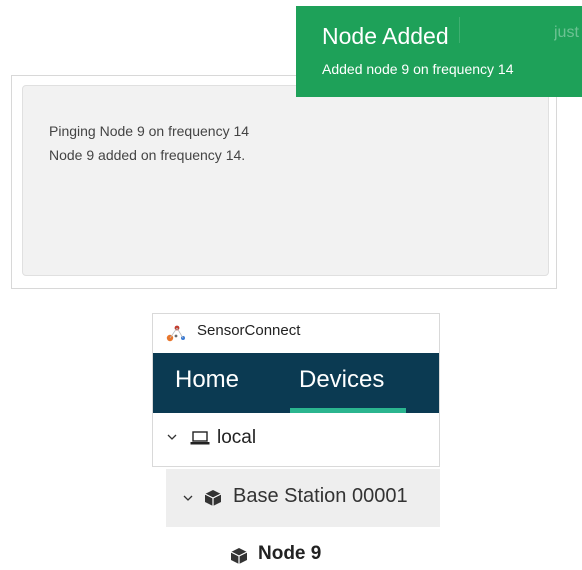 The width and height of the screenshot is (582, 570). I want to click on laptop-icon, so click(200, 438).